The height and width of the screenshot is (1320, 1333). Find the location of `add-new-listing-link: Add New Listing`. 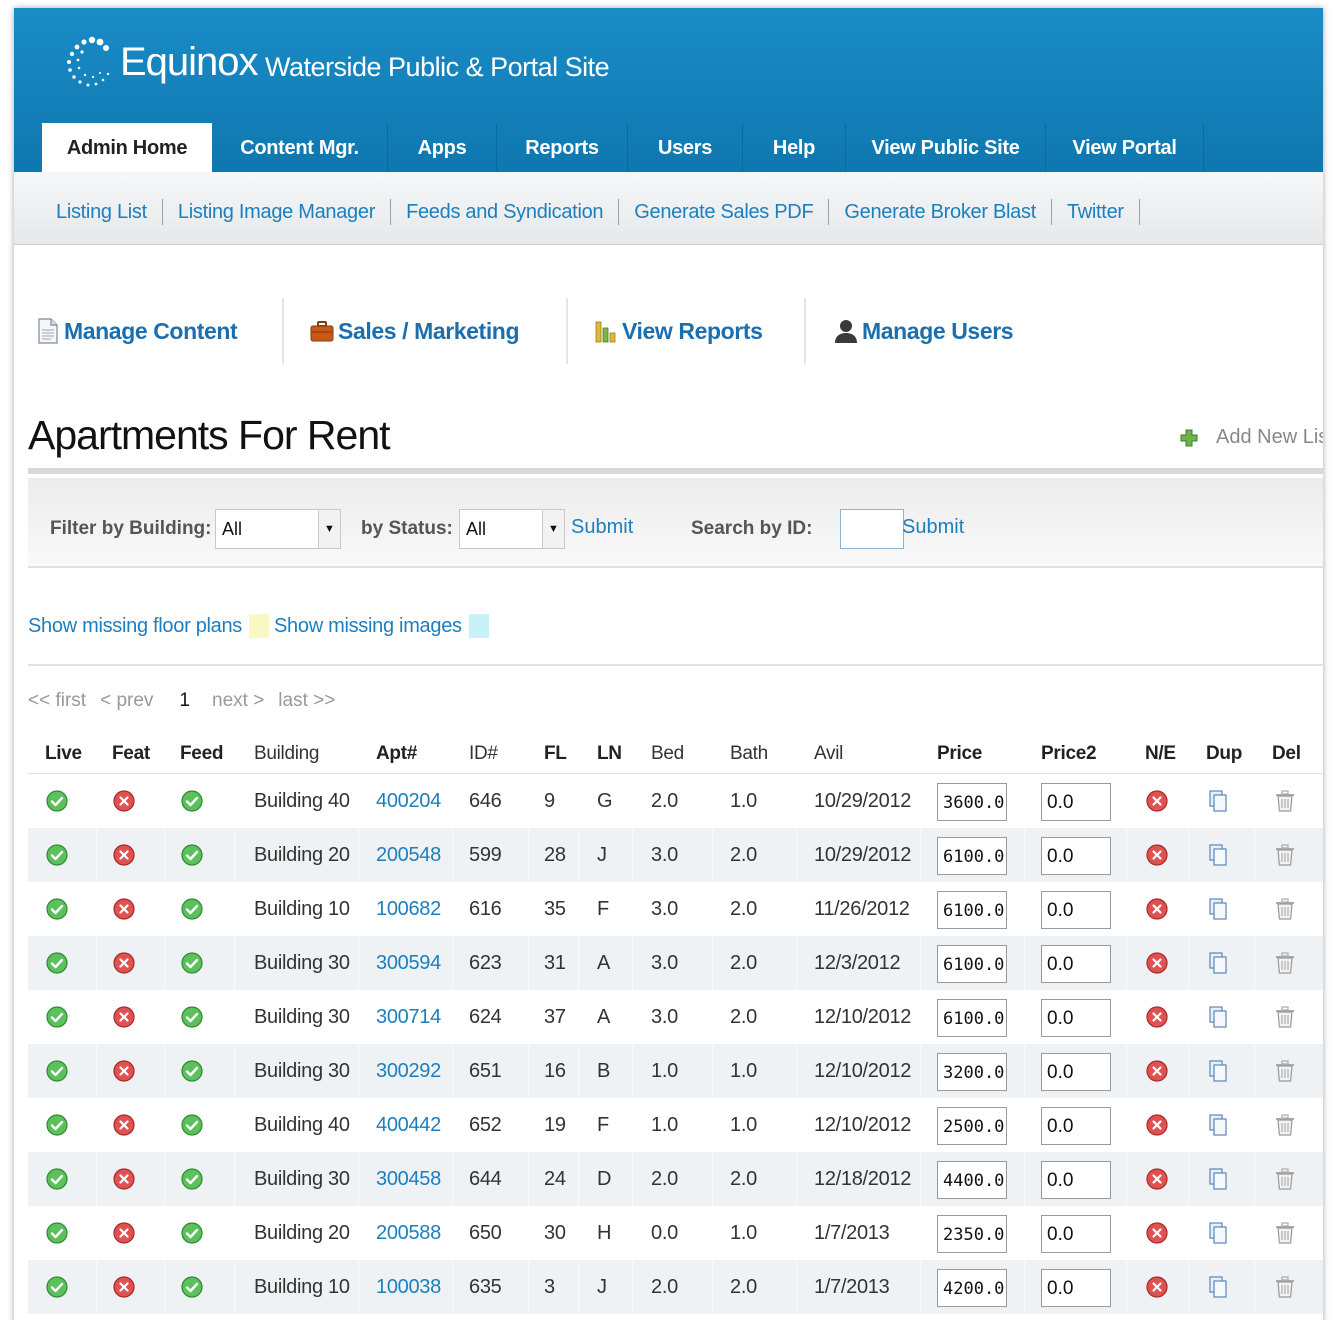

add-new-listing-link: Add New Listing is located at coordinates (1251, 437).